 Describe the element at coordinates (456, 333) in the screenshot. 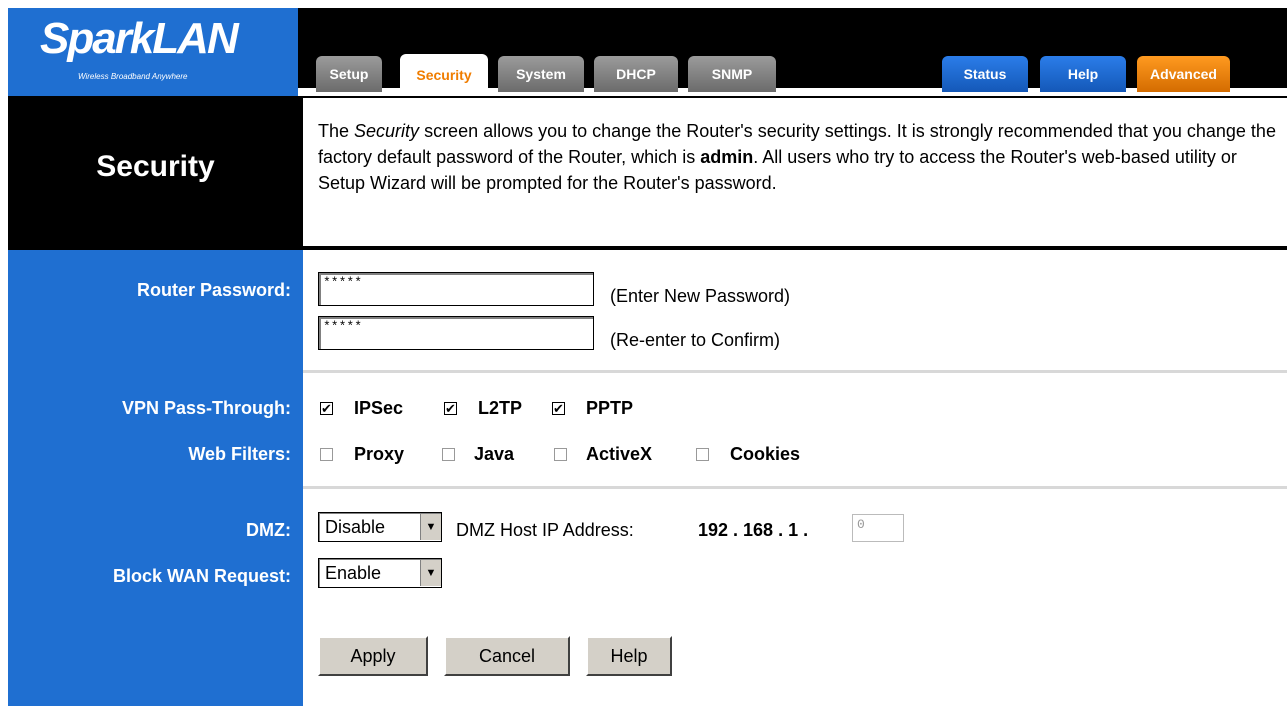

I see `confirm-password-input: *****` at that location.